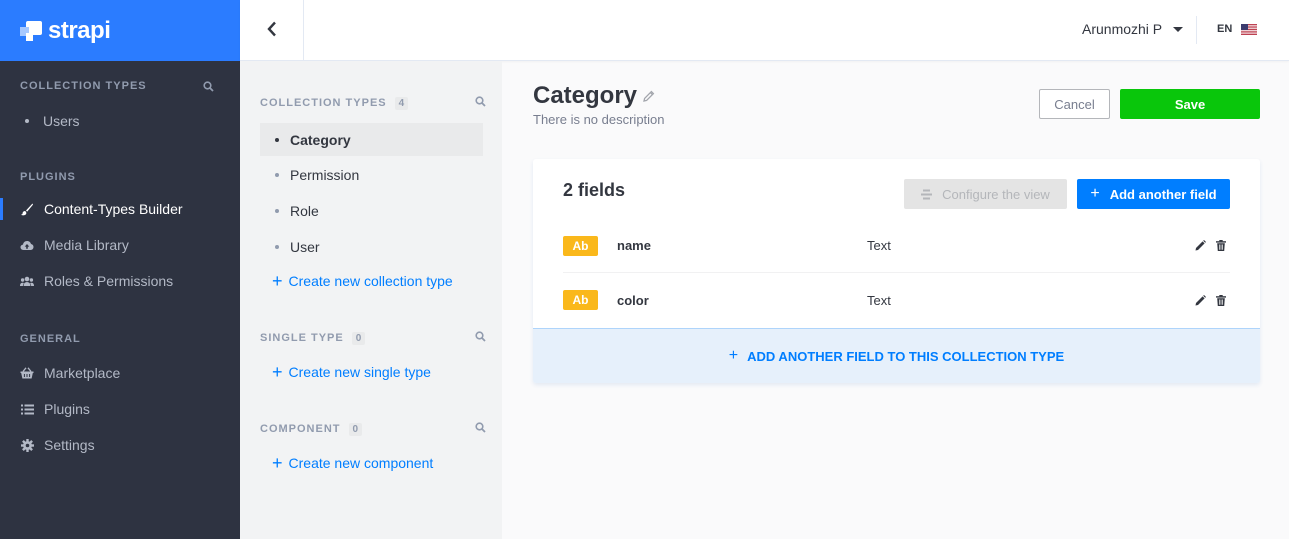 The image size is (1289, 539). What do you see at coordinates (594, 190) in the screenshot?
I see `fields-count: 2 fields` at bounding box center [594, 190].